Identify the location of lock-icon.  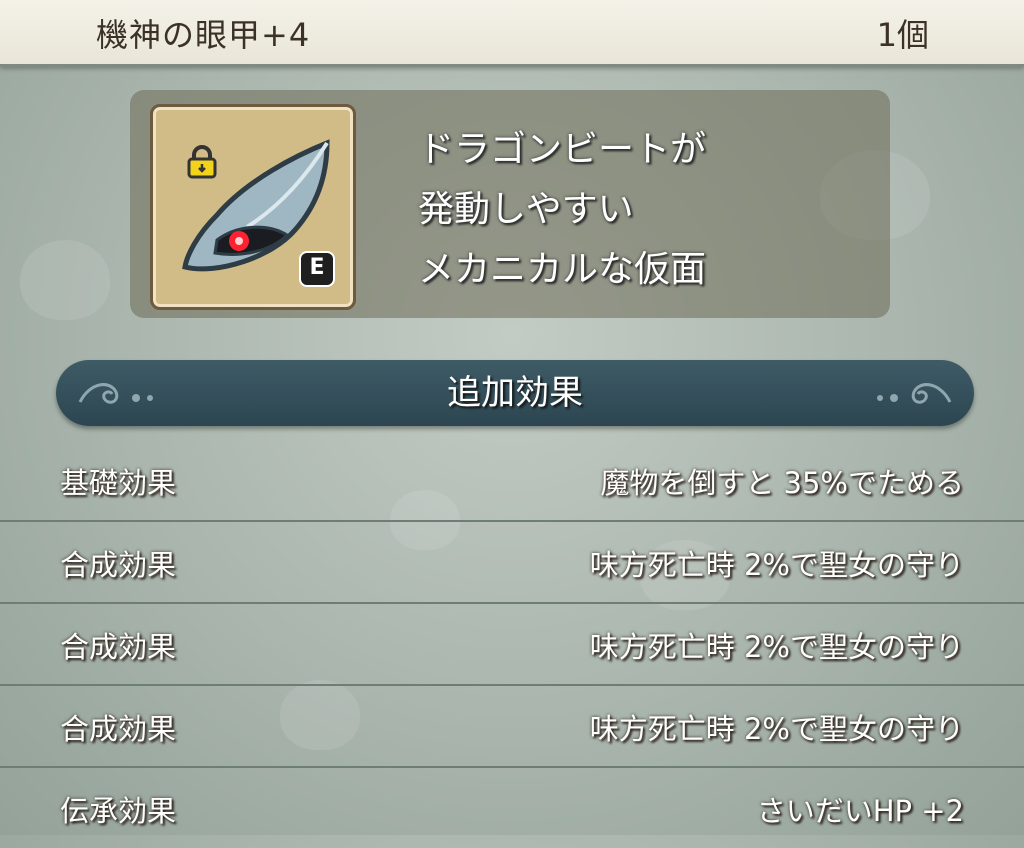
(202, 162).